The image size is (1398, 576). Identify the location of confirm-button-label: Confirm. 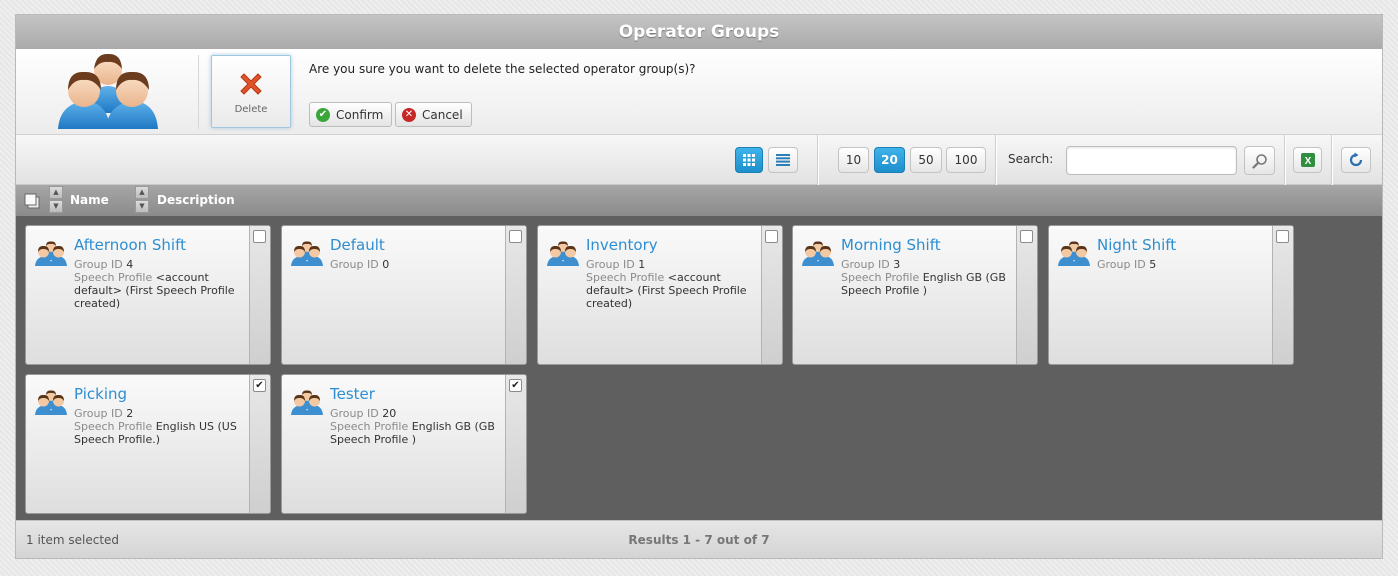
(360, 114).